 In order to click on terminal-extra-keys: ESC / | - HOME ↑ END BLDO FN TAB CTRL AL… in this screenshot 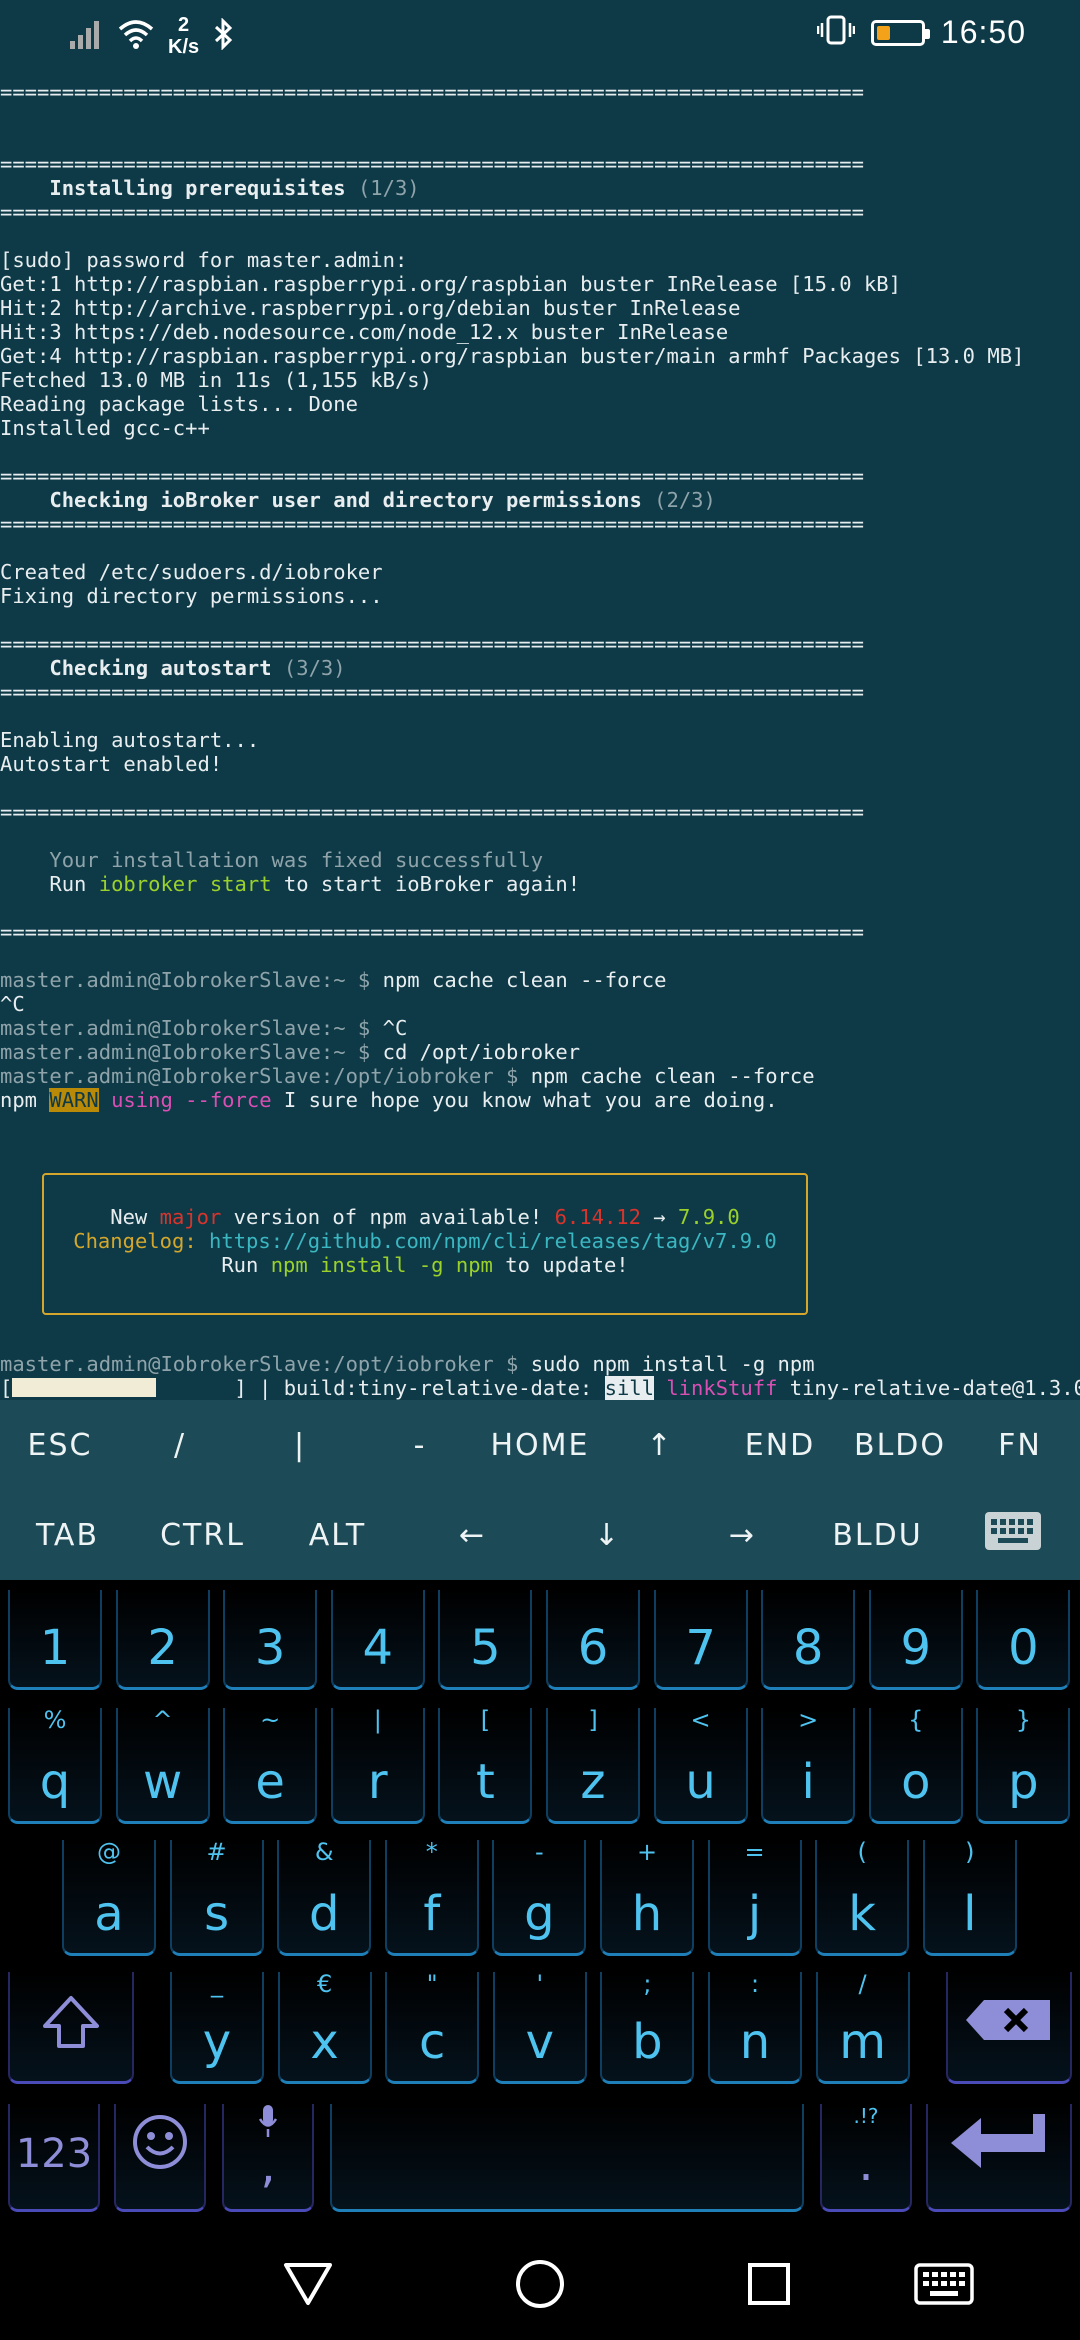, I will do `click(540, 1490)`.